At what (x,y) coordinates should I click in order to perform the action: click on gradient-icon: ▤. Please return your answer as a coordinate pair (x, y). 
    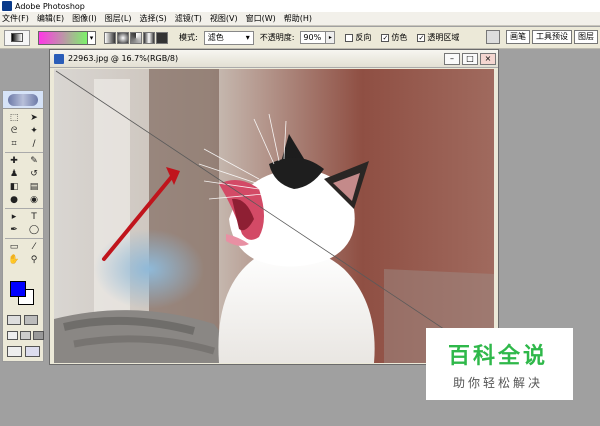
    Looking at the image, I should click on (34, 187).